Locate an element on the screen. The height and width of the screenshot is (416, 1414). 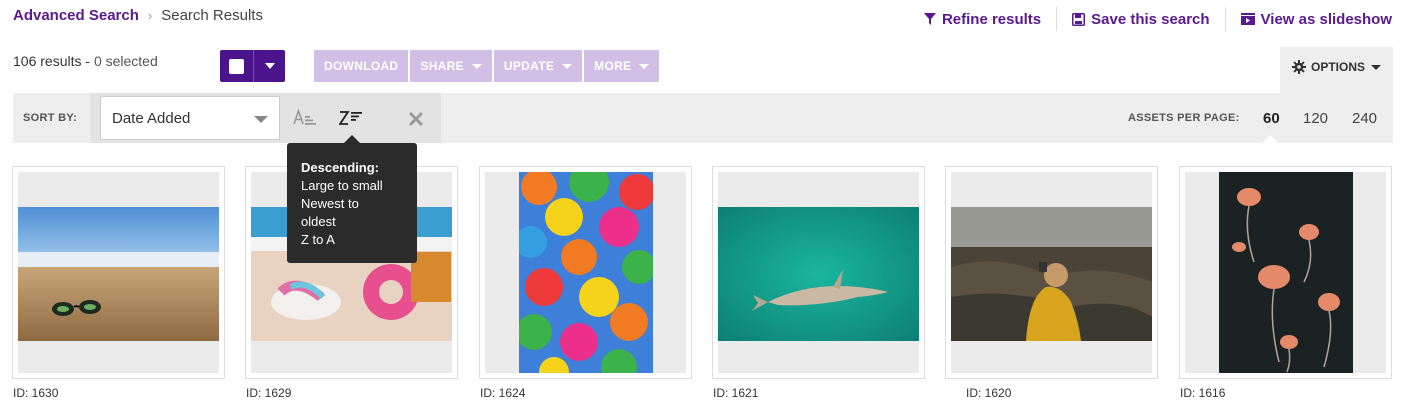
share-button: SHARE is located at coordinates (451, 66).